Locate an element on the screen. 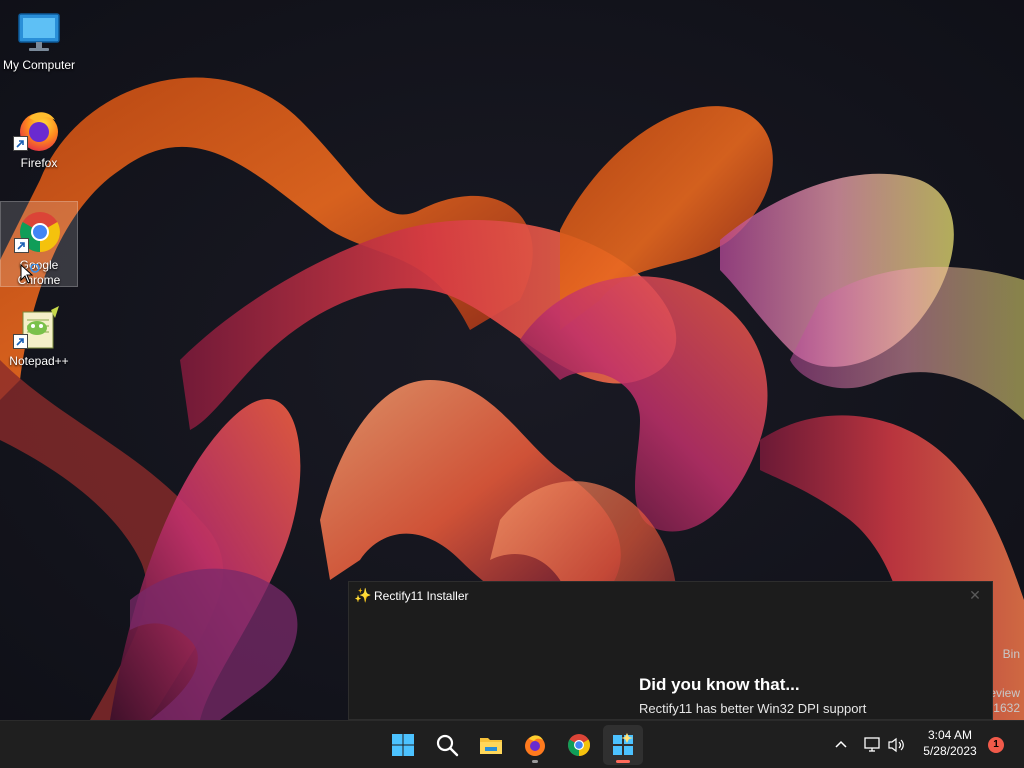 The height and width of the screenshot is (768, 1024). desktop-icon-notepadpp: Notepad++ is located at coordinates (39, 341).